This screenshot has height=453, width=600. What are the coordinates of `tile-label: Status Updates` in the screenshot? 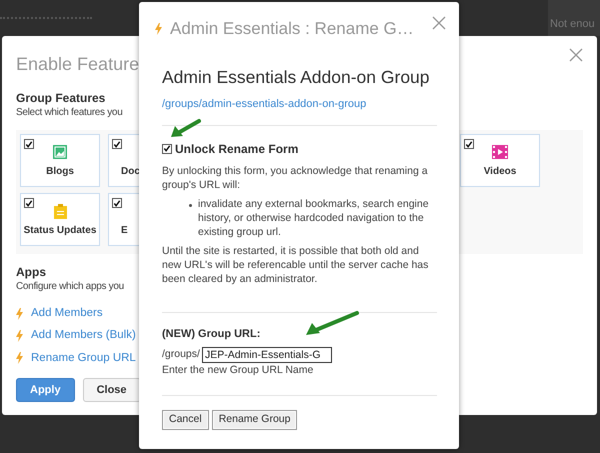 It's located at (60, 231).